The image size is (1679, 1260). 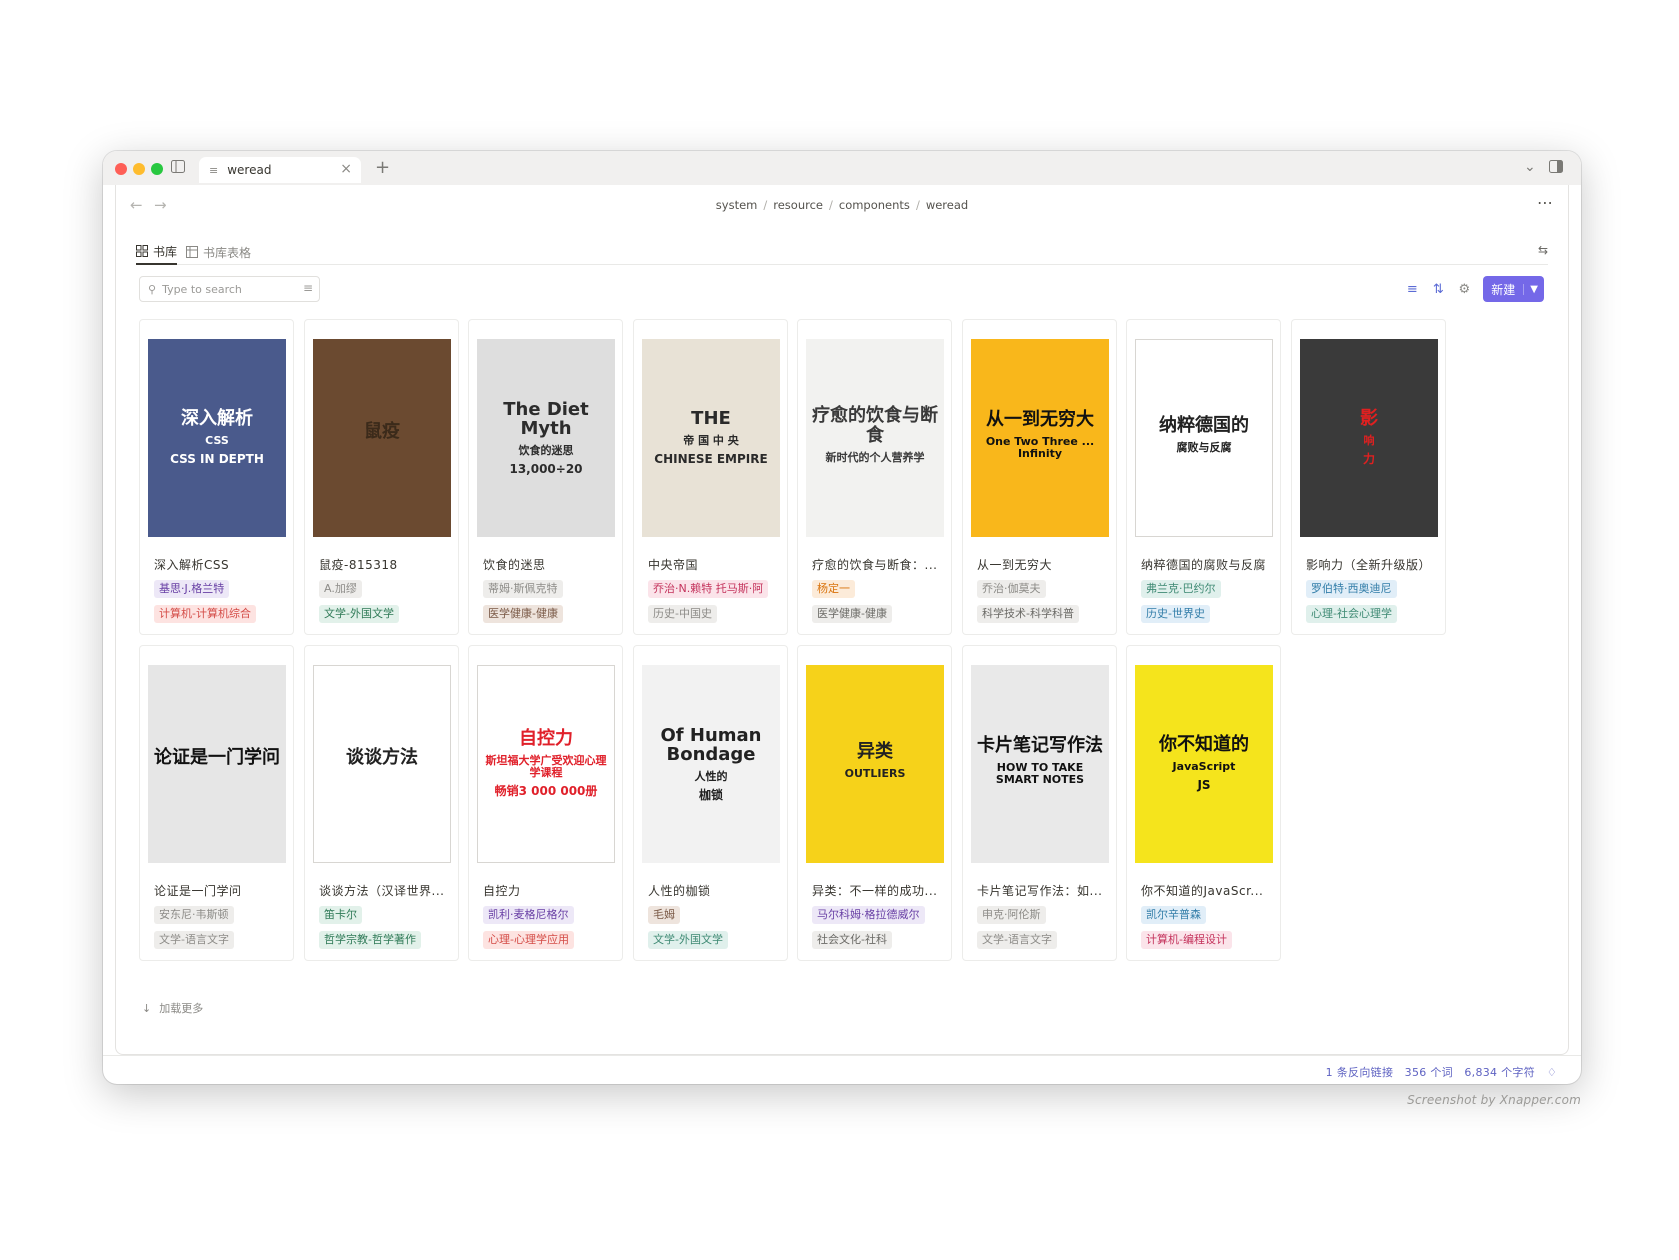 I want to click on cover-text: 谈谈方法, so click(x=382, y=758).